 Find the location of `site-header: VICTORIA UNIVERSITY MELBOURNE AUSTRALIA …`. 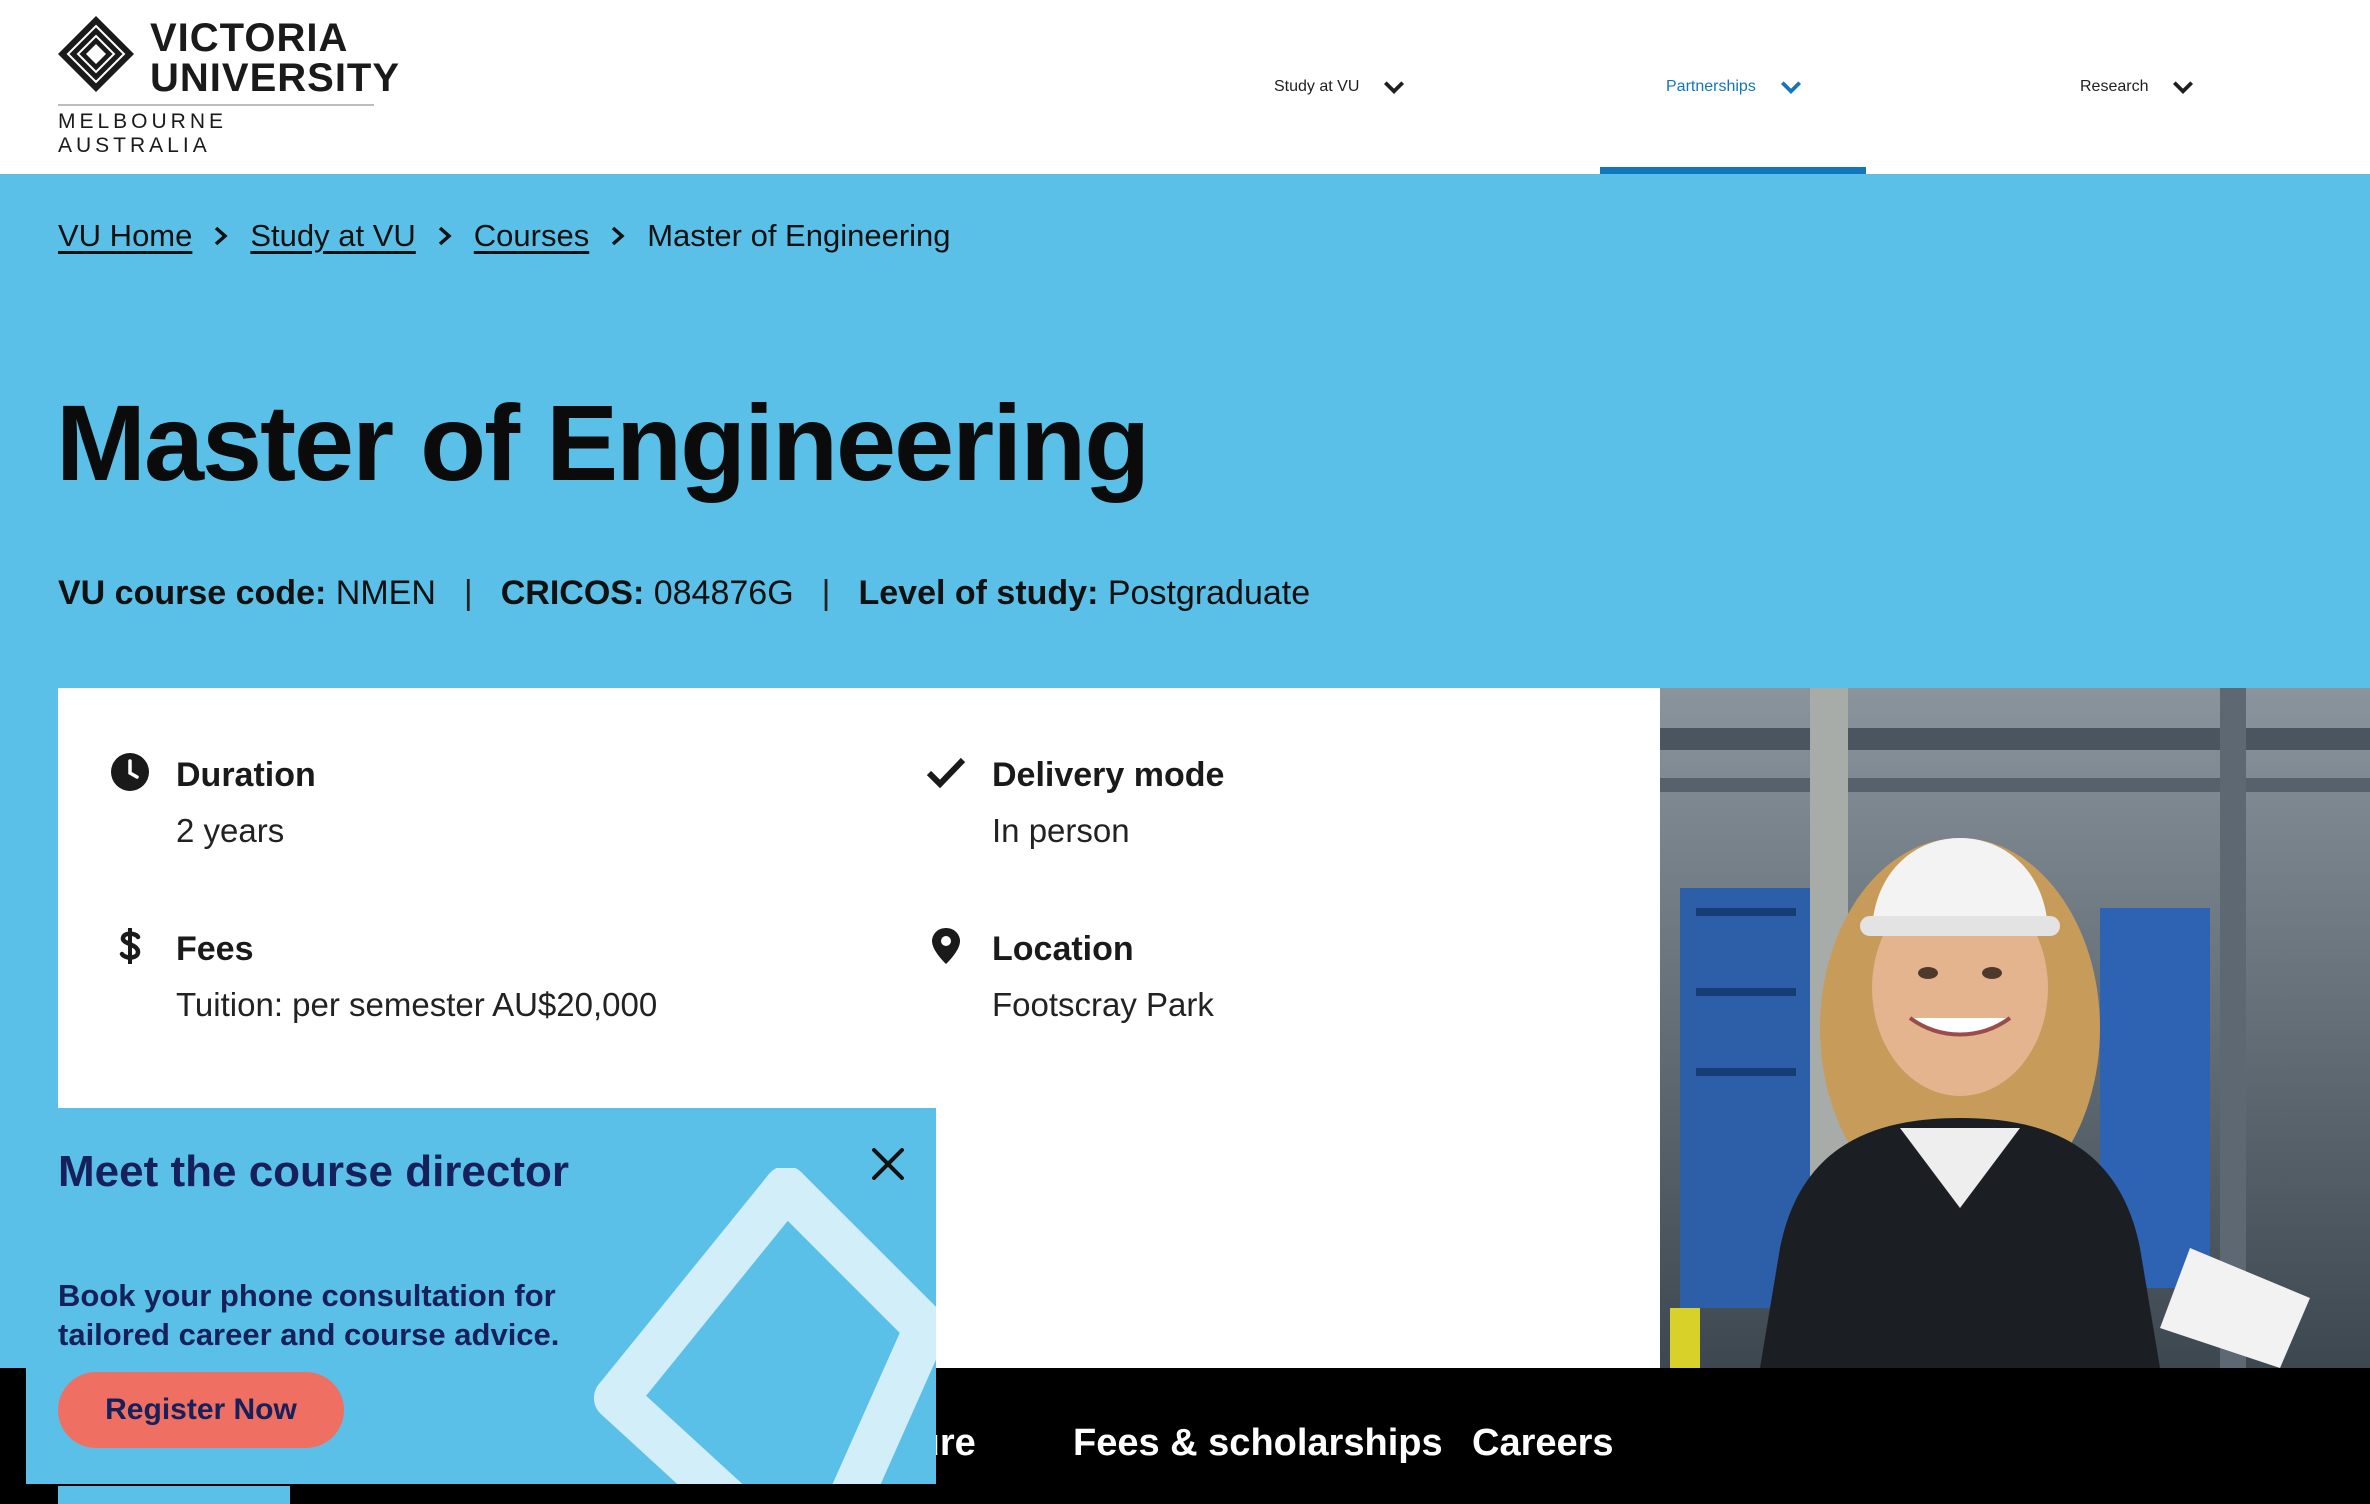

site-header: VICTORIA UNIVERSITY MELBOURNE AUSTRALIA … is located at coordinates (1185, 87).